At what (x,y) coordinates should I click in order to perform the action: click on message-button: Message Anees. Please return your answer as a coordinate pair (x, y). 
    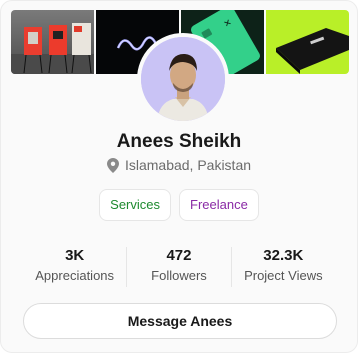
    Looking at the image, I should click on (180, 321).